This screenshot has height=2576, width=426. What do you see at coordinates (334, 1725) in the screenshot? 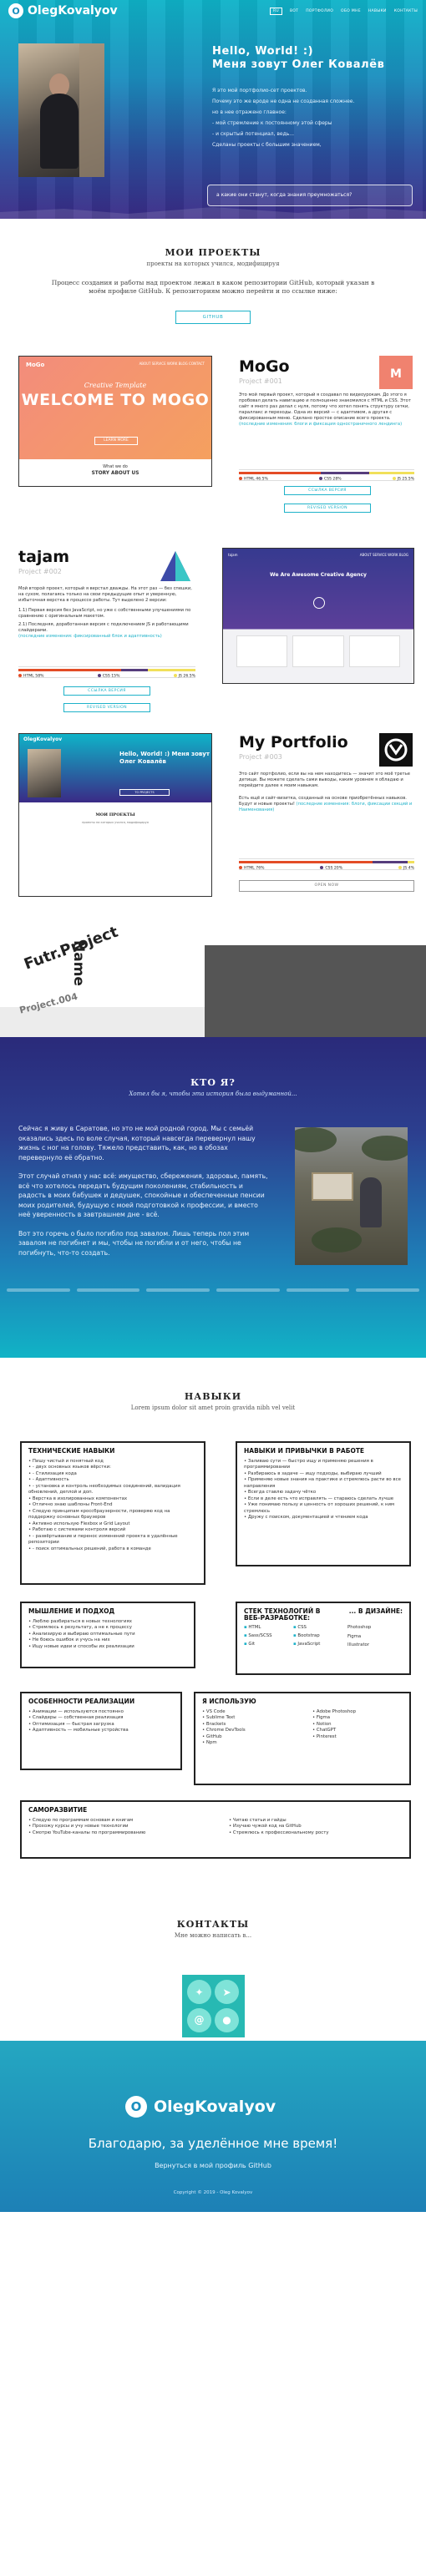
I see `tool-item: Notion` at bounding box center [334, 1725].